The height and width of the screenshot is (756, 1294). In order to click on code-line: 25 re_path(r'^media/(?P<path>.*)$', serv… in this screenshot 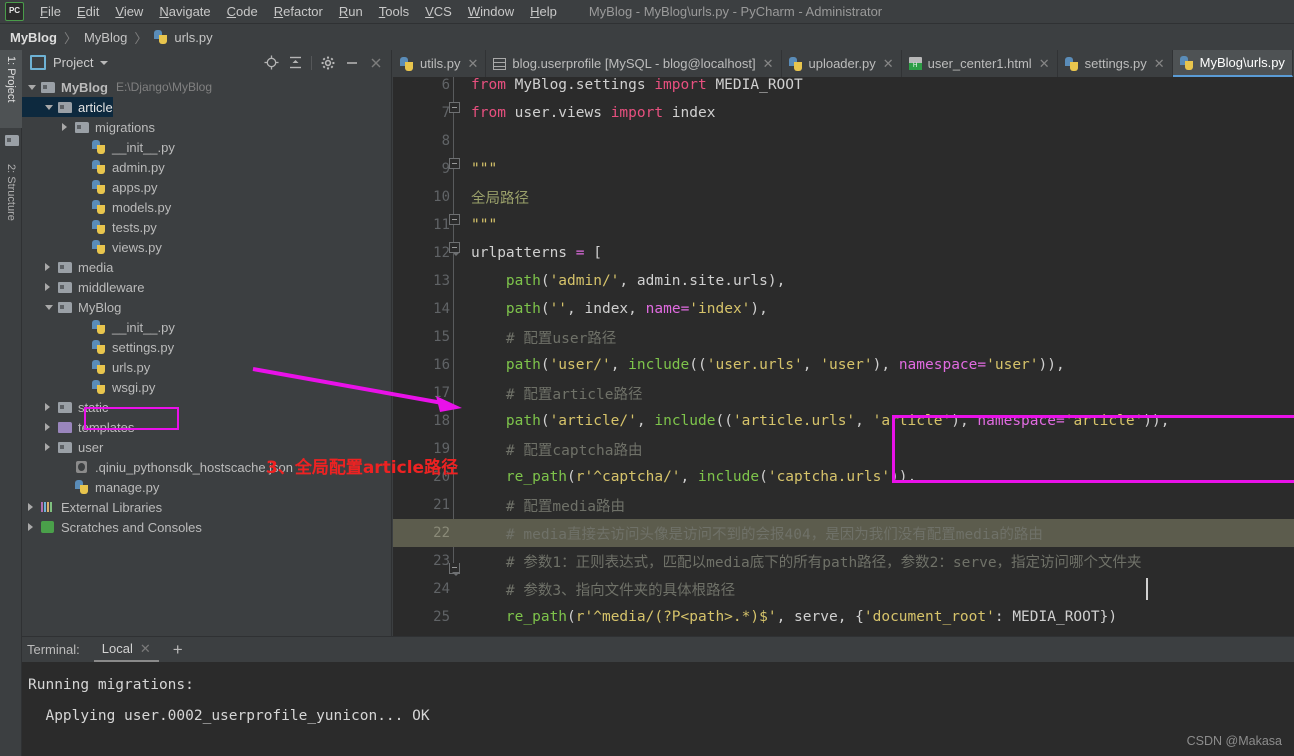, I will do `click(843, 617)`.